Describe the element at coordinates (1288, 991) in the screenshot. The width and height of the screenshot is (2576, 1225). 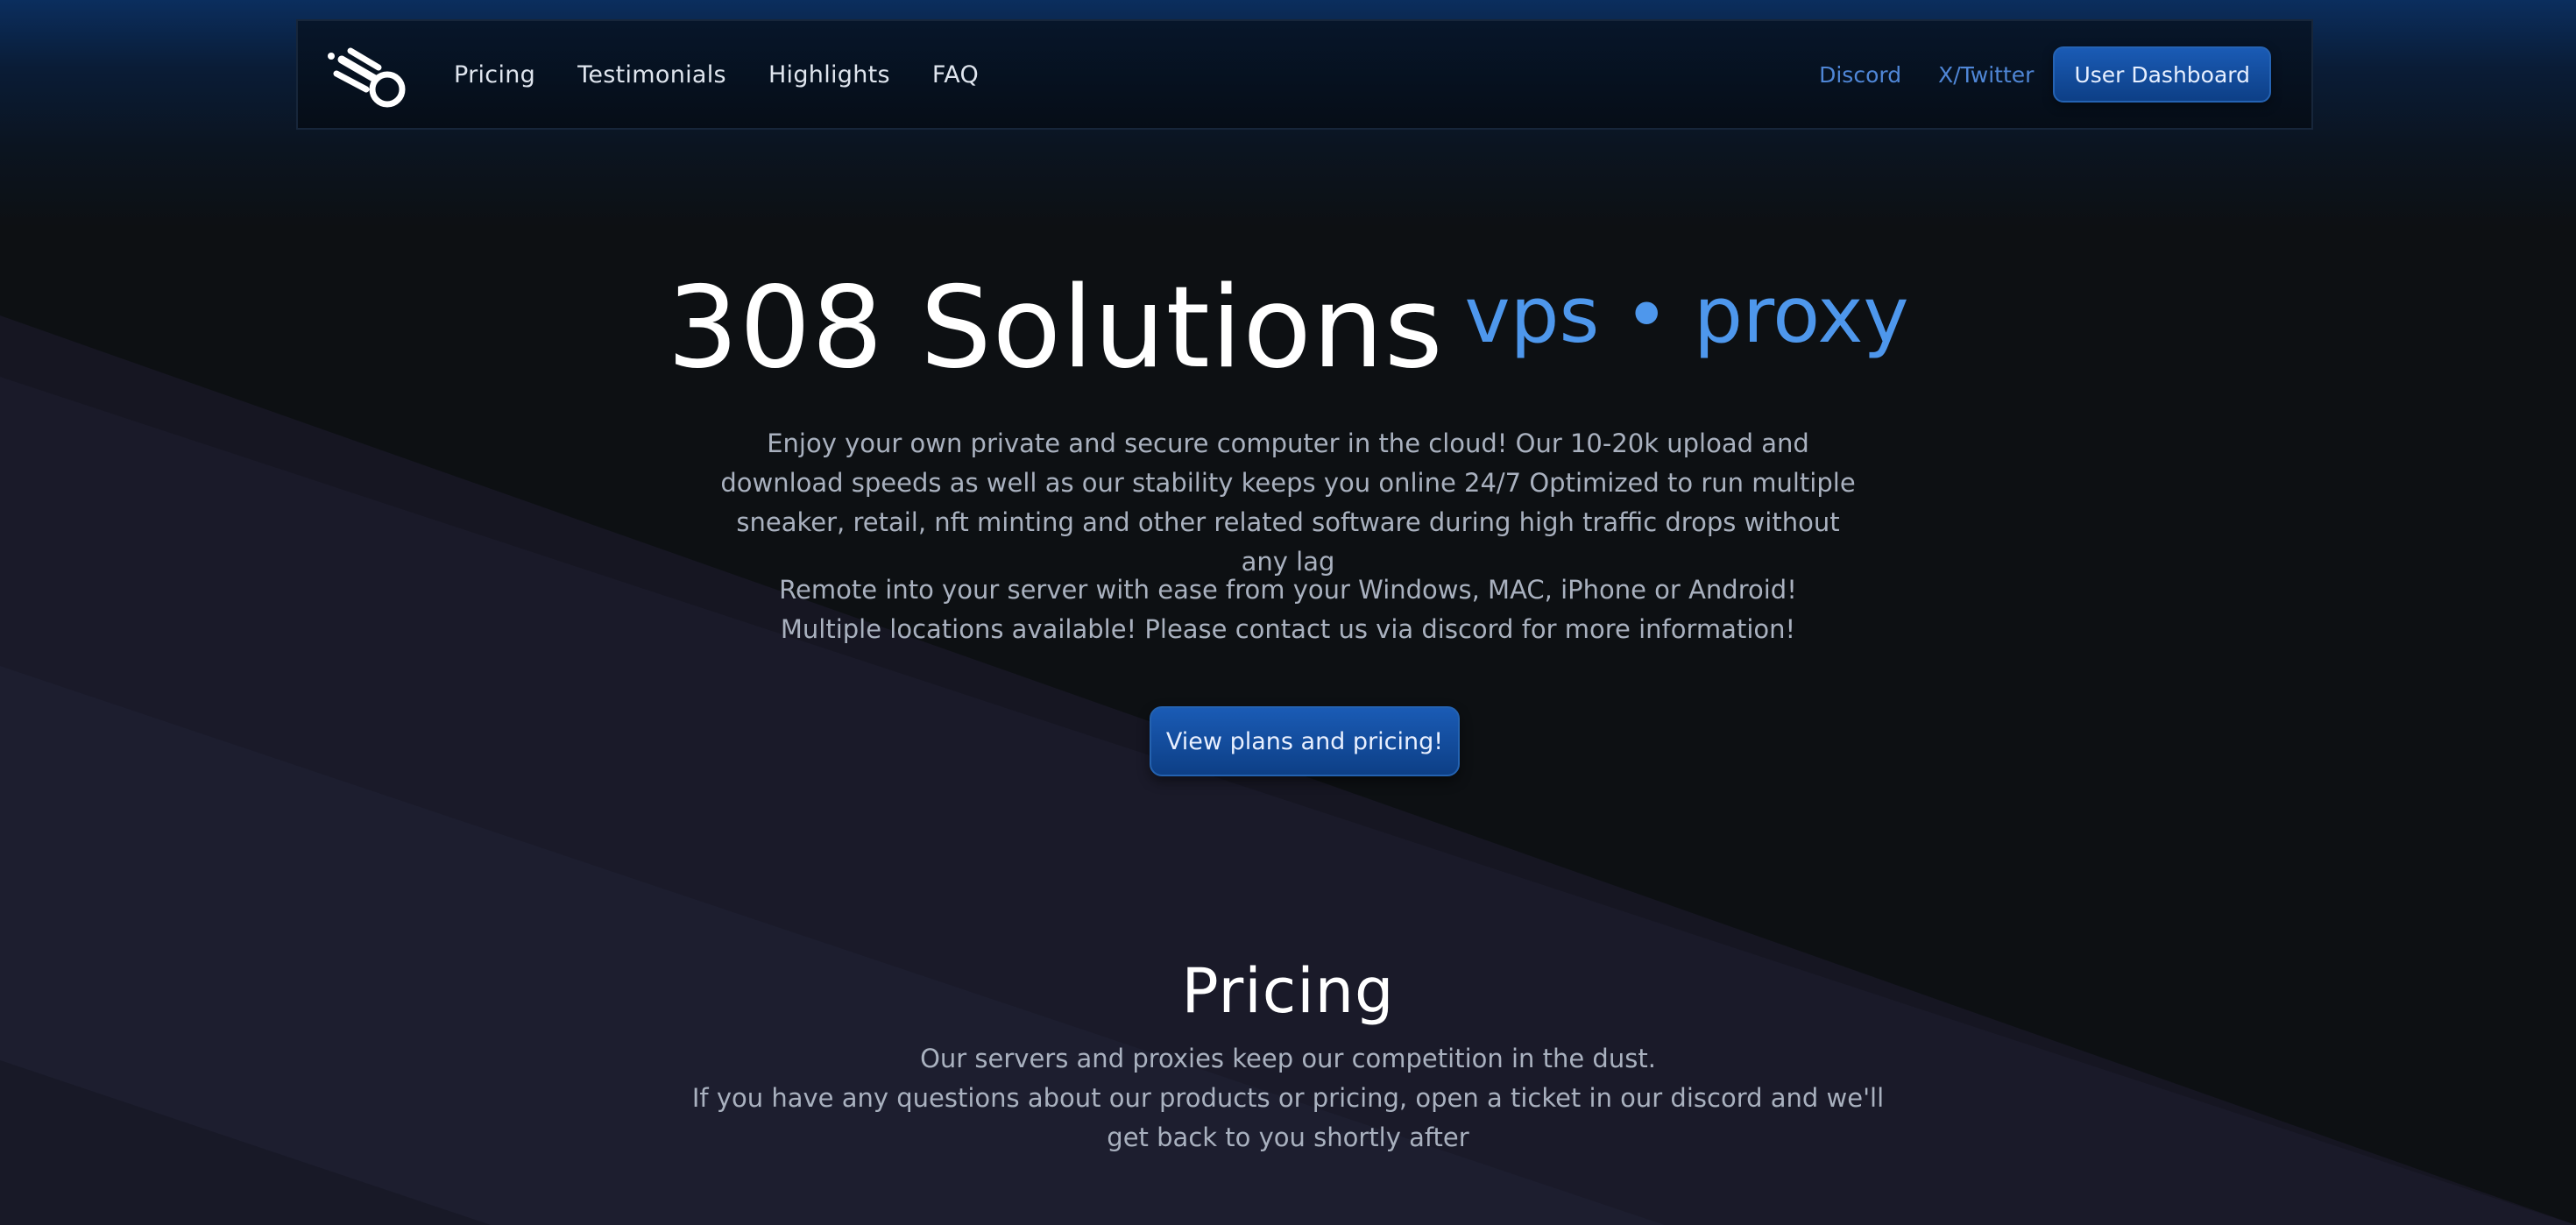
I see `pricing-heading: Pricing` at that location.